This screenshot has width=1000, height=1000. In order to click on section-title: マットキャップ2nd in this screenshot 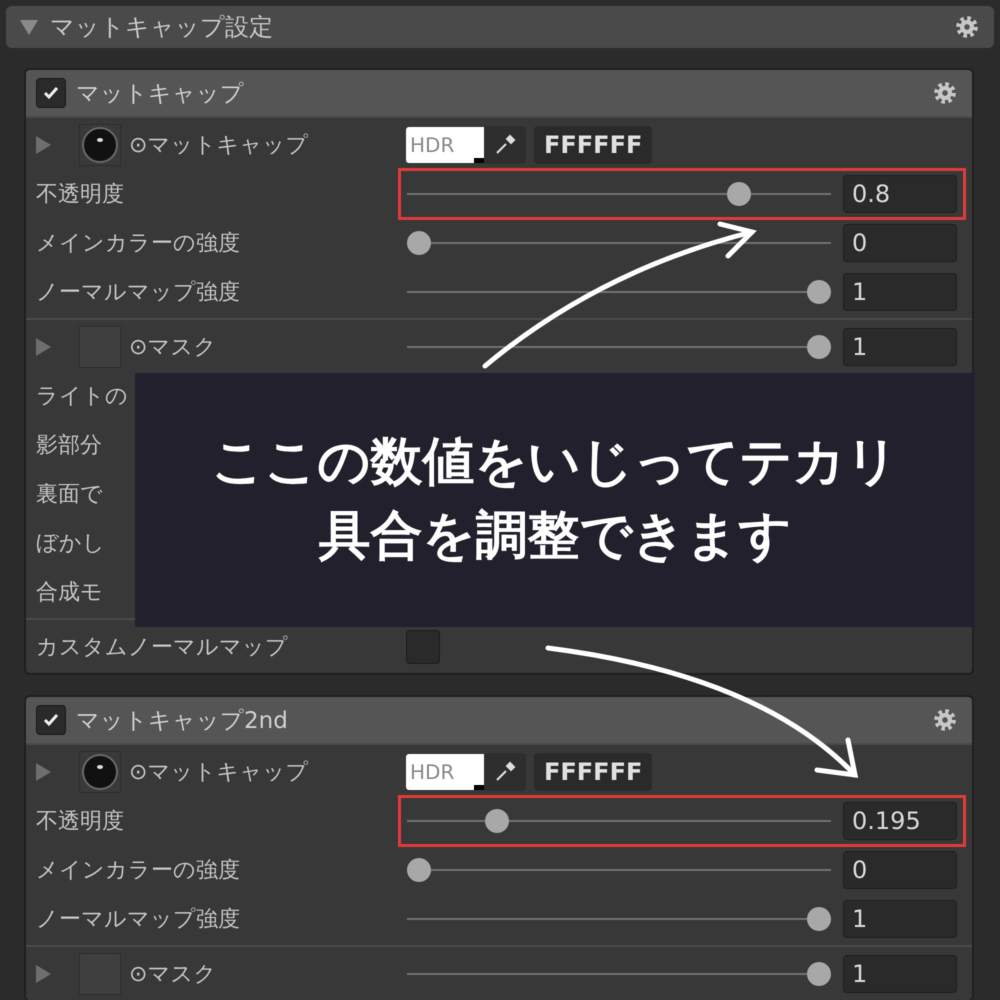, I will do `click(182, 721)`.